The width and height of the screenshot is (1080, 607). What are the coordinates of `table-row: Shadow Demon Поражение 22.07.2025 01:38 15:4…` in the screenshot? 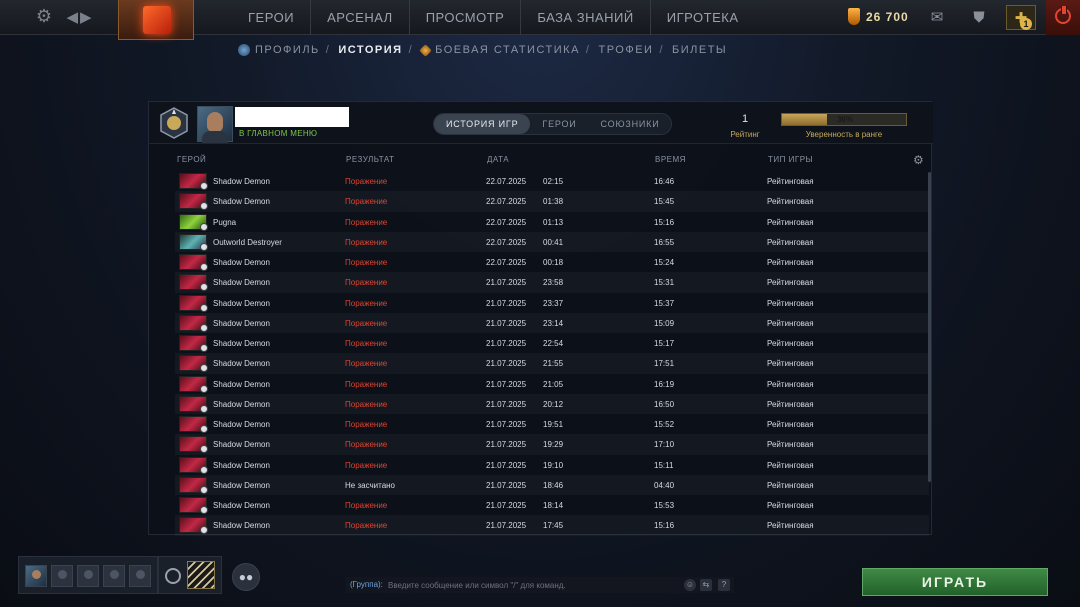 It's located at (552, 201).